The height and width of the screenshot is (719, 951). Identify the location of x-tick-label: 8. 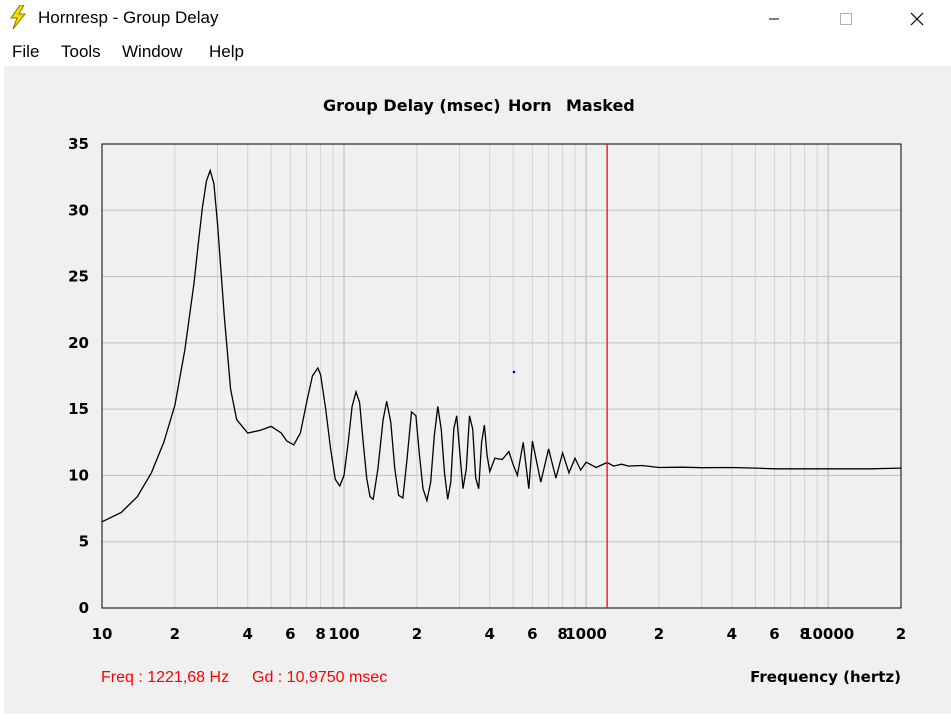
(320, 634).